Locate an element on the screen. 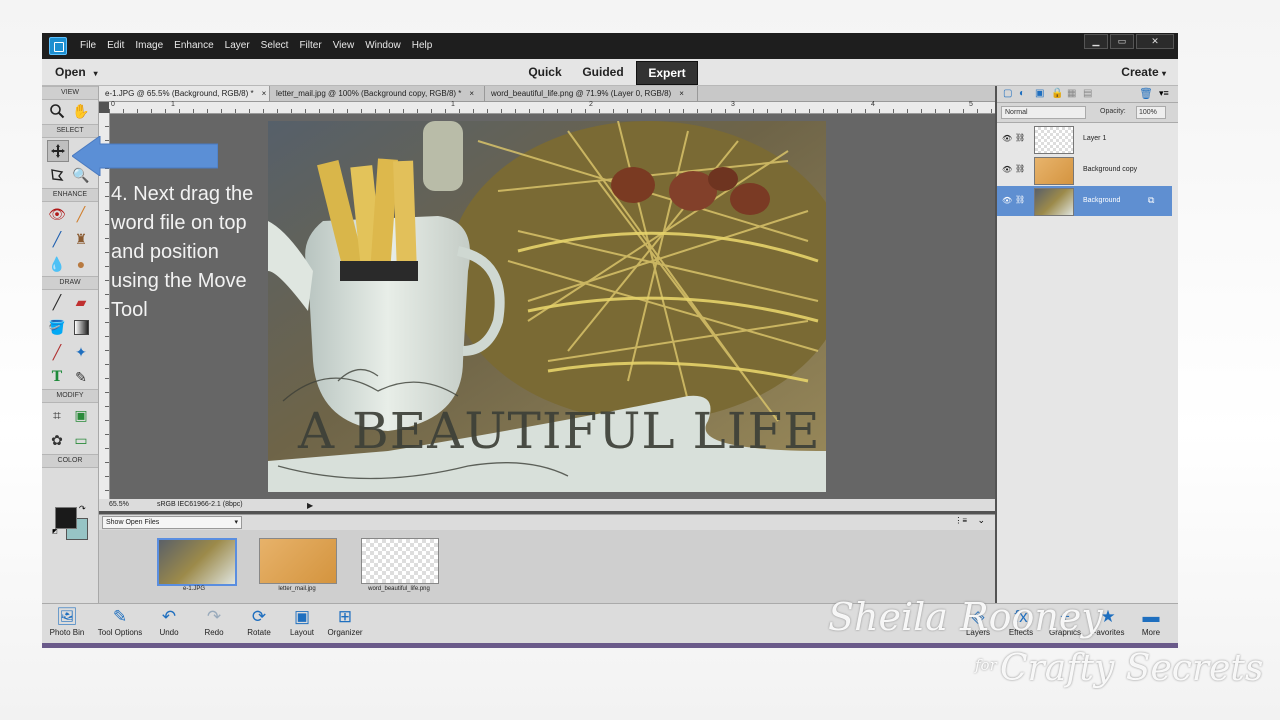 This screenshot has height=720, width=1280. swap-colors-icon: ↷ is located at coordinates (82, 508).